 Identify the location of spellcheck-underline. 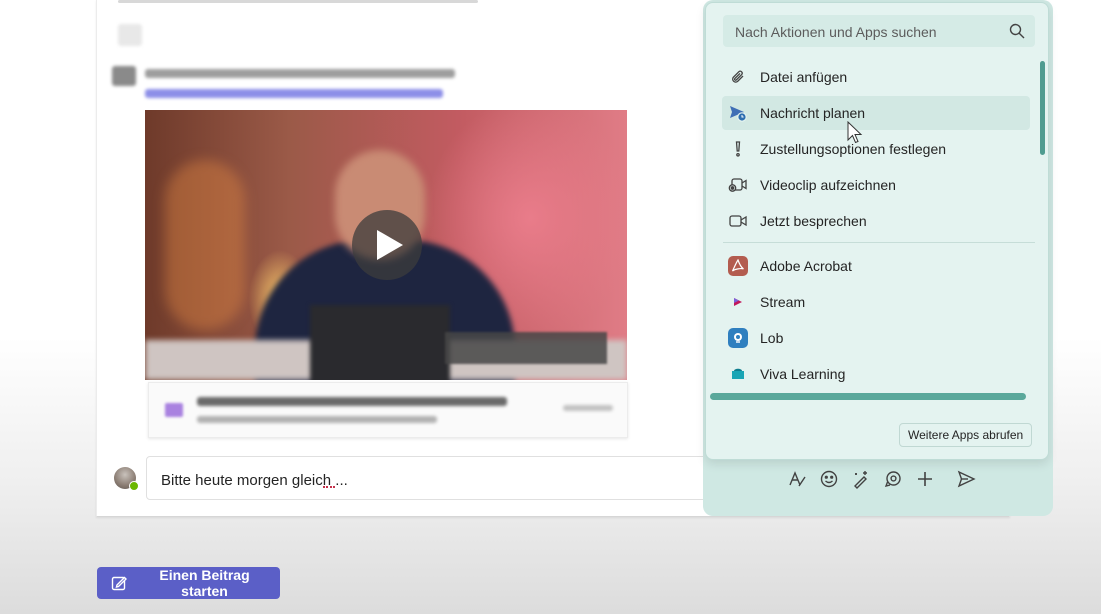
(329, 485).